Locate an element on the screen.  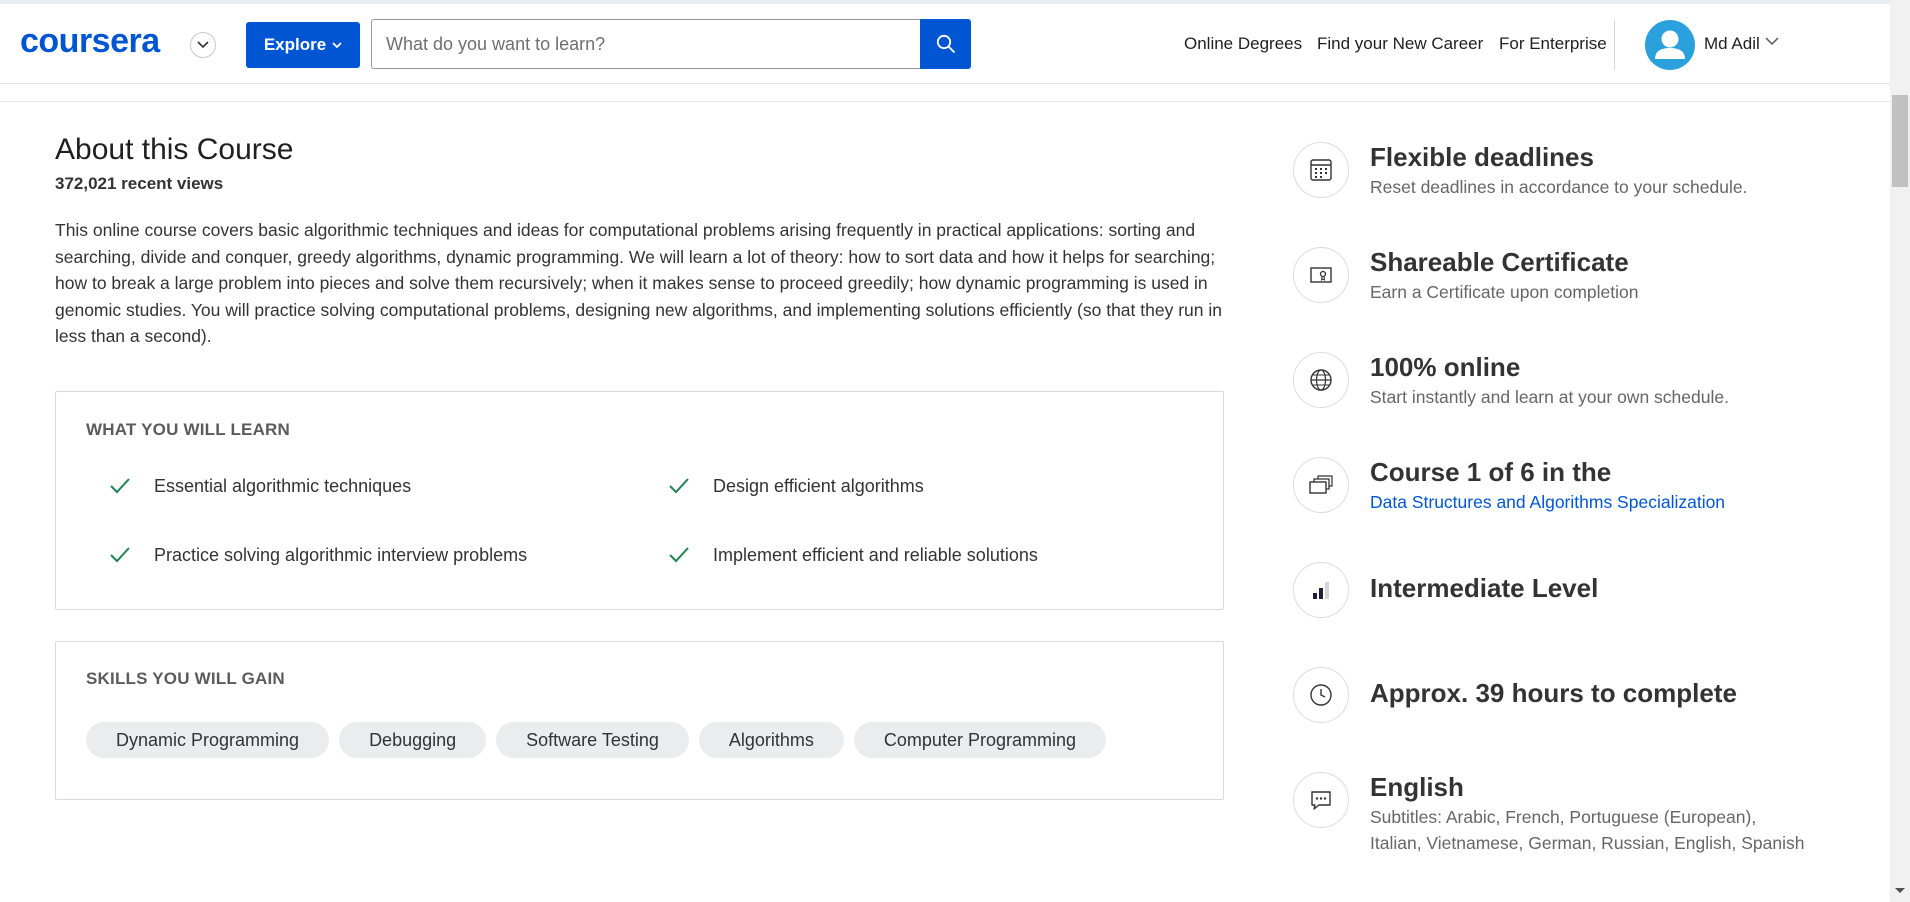
search-icon is located at coordinates (945, 44).